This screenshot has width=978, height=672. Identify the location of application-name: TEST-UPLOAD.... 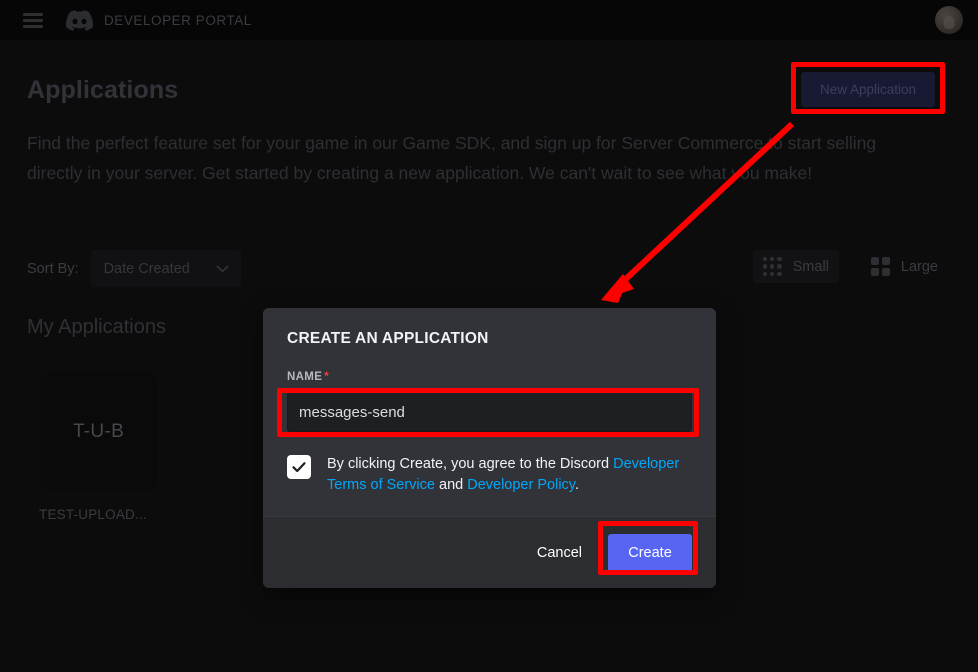
(93, 514).